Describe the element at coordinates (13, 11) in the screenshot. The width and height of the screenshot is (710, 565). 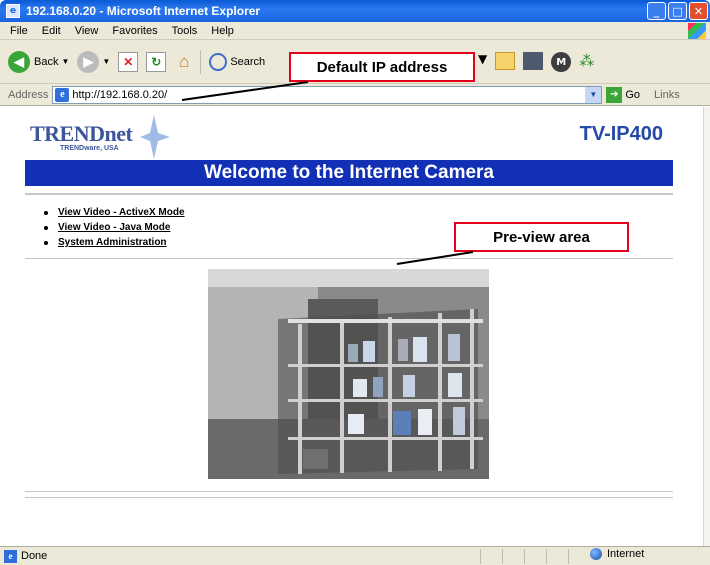
I see `ie-app-icon: e` at that location.